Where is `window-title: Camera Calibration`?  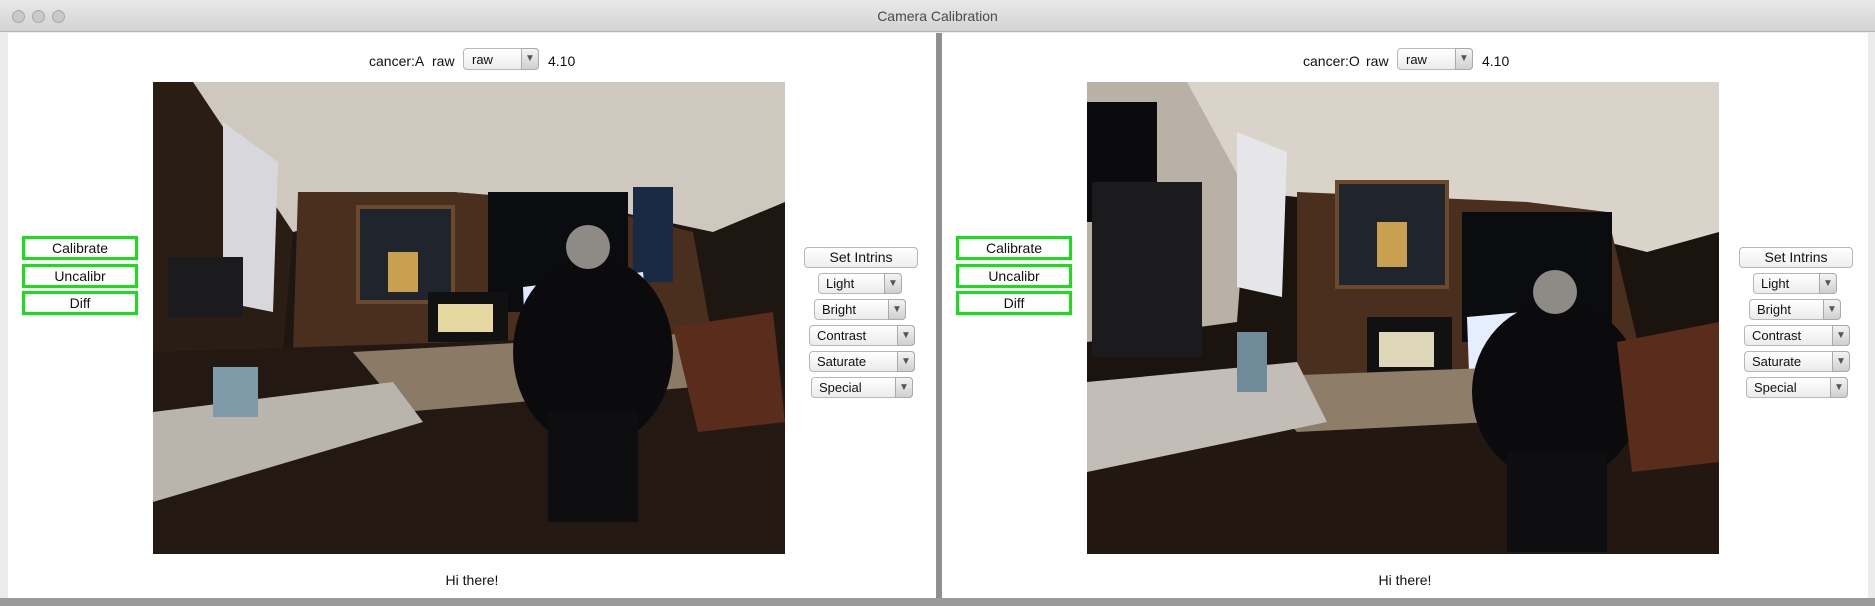
window-title: Camera Calibration is located at coordinates (937, 16).